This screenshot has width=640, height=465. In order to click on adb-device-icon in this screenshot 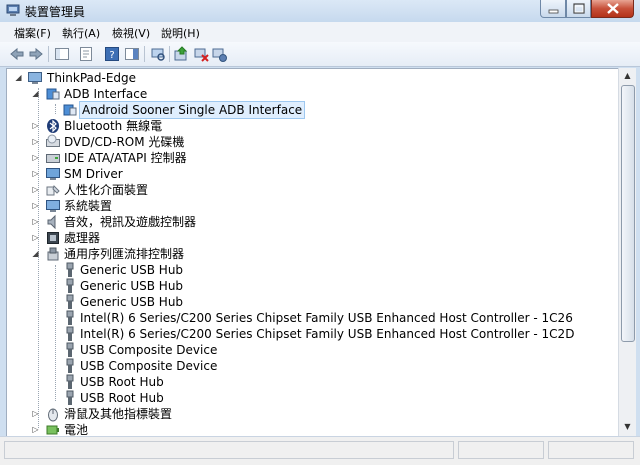, I will do `click(70, 110)`.